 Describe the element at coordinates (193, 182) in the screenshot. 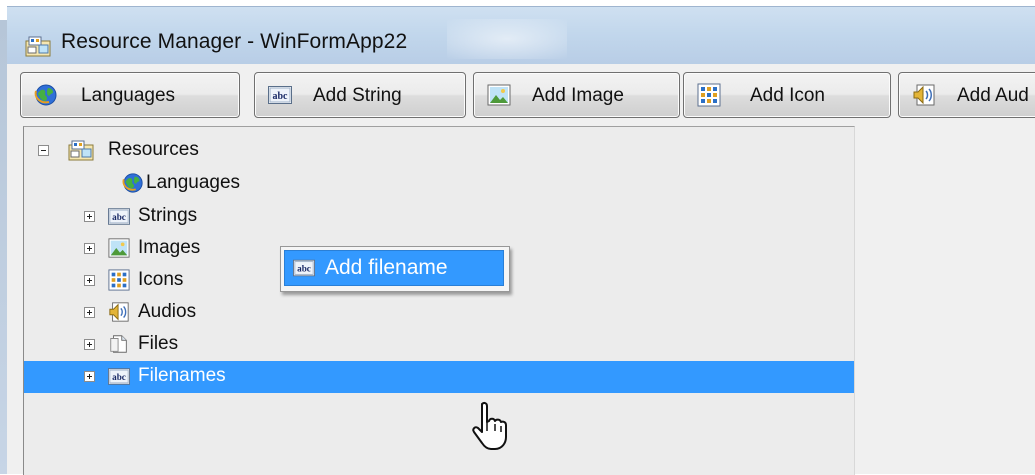

I see `tree-node-label: Languages` at that location.